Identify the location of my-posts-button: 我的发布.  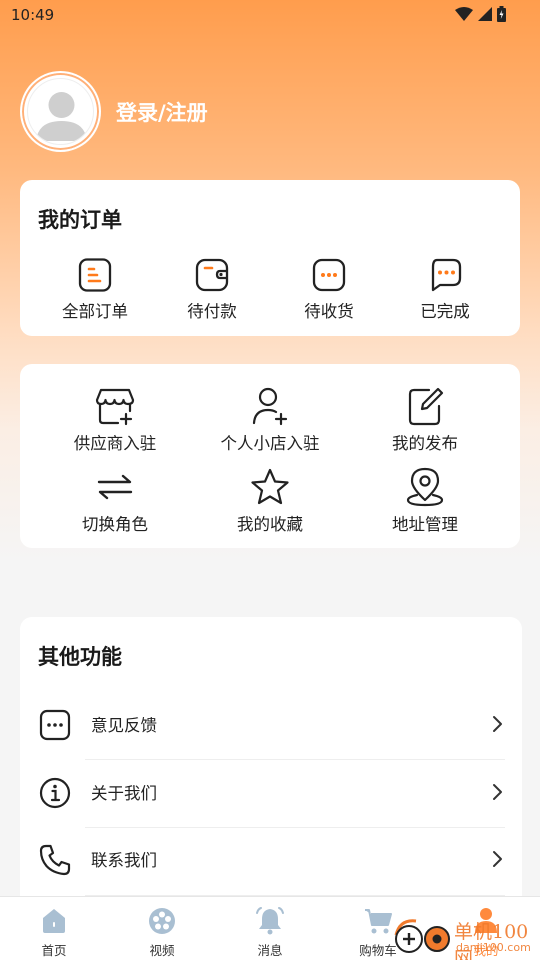
(425, 420).